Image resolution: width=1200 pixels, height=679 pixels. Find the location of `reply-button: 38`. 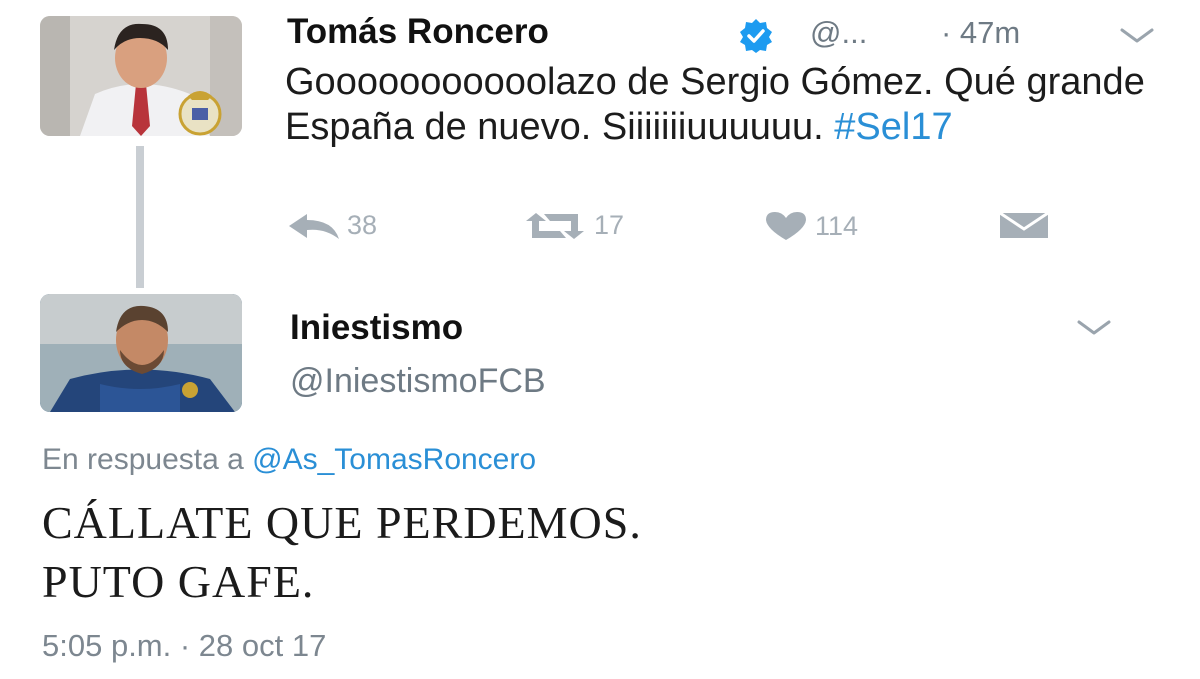

reply-button: 38 is located at coordinates (331, 225).